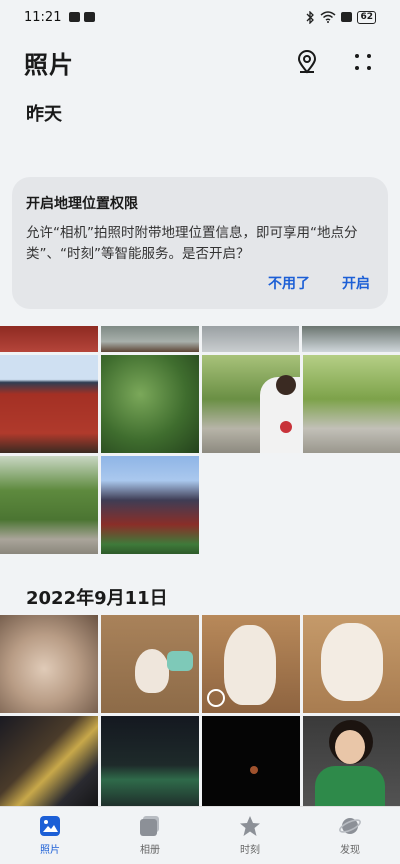 The image size is (400, 864). I want to click on alert-icon, so click(347, 17).